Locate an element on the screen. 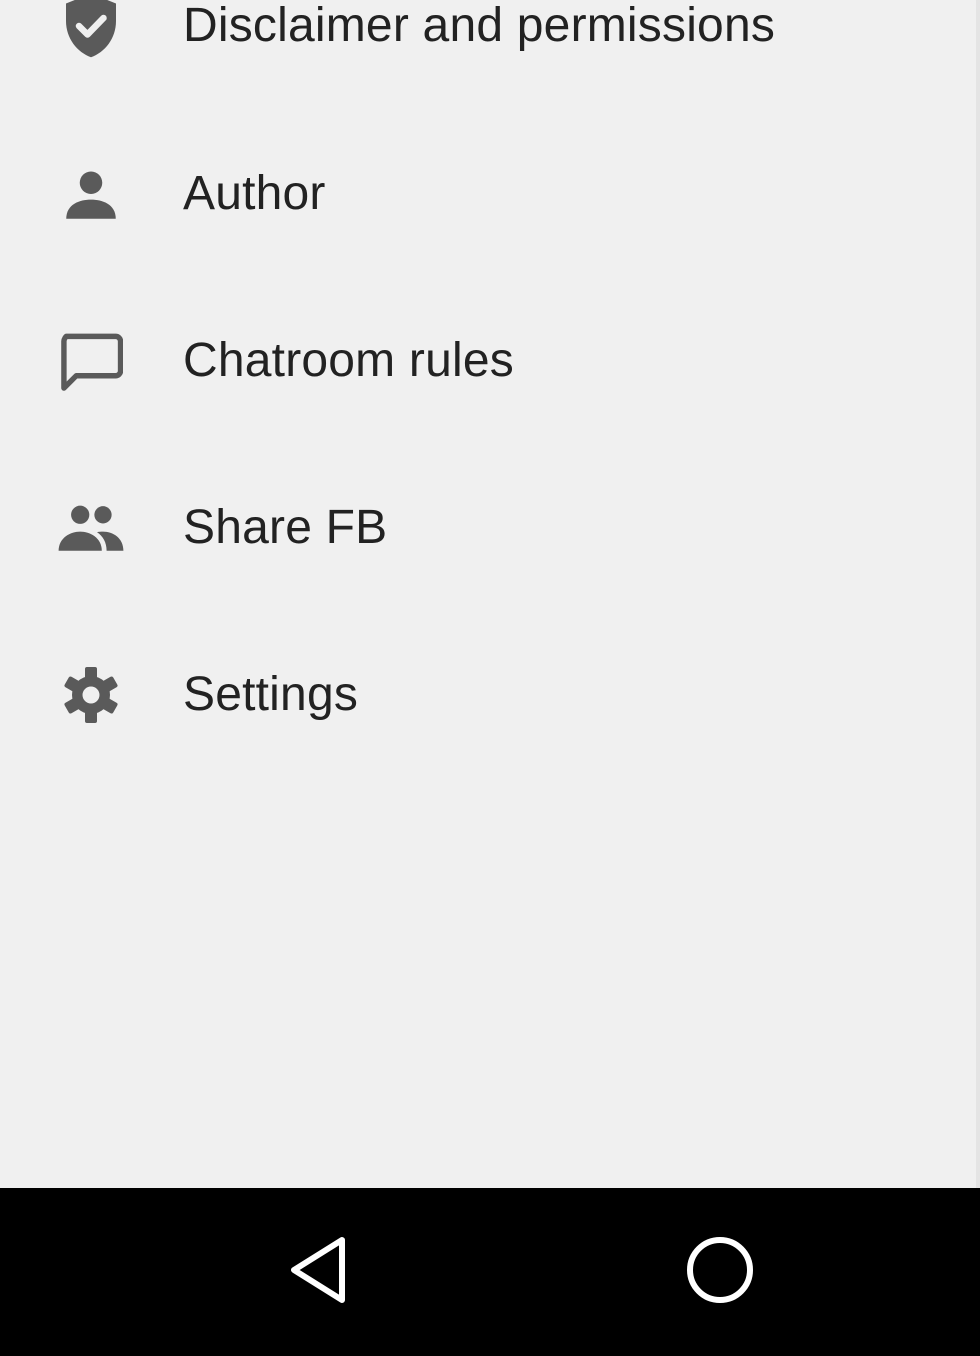 This screenshot has width=980, height=1356. back-triangle-icon is located at coordinates (318, 1272).